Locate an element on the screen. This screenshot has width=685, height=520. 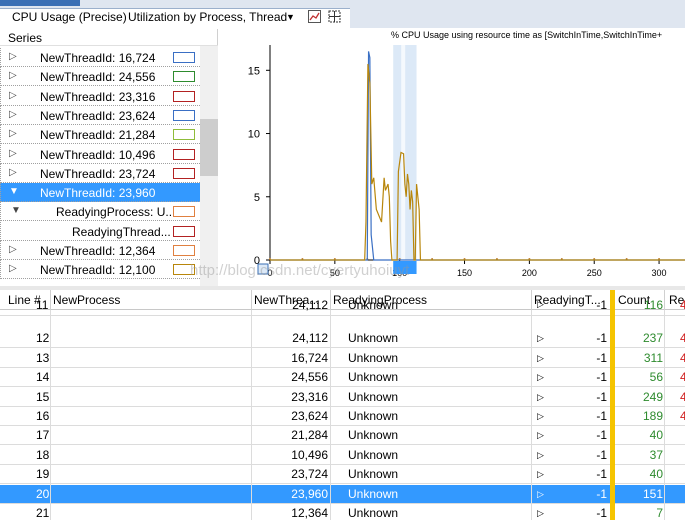
cell-count: 151 is located at coordinates (652, 493).